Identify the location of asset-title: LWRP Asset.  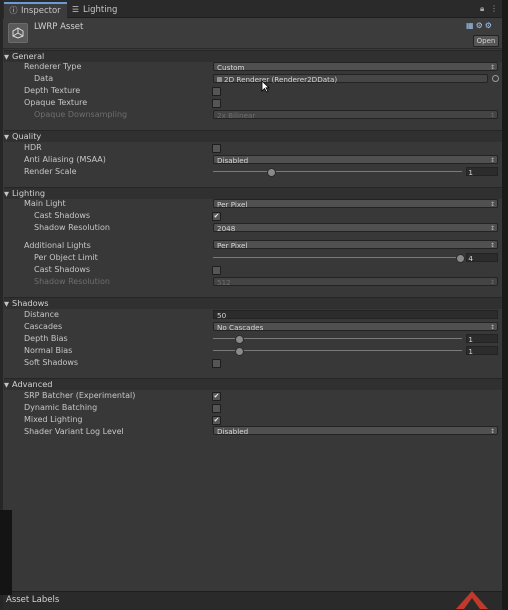
(59, 27).